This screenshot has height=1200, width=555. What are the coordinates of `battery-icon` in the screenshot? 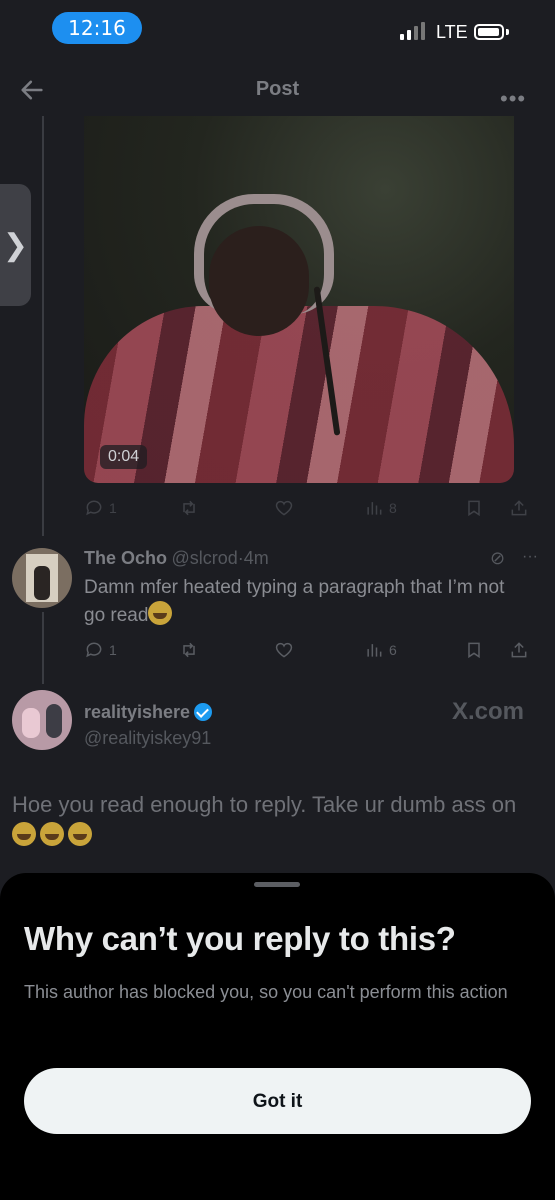 It's located at (489, 32).